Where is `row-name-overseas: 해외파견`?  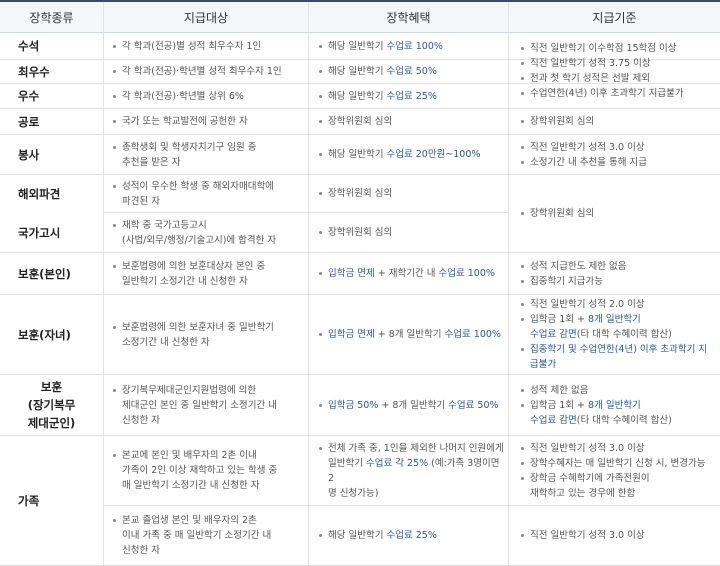
row-name-overseas: 해외파견 is located at coordinates (39, 193).